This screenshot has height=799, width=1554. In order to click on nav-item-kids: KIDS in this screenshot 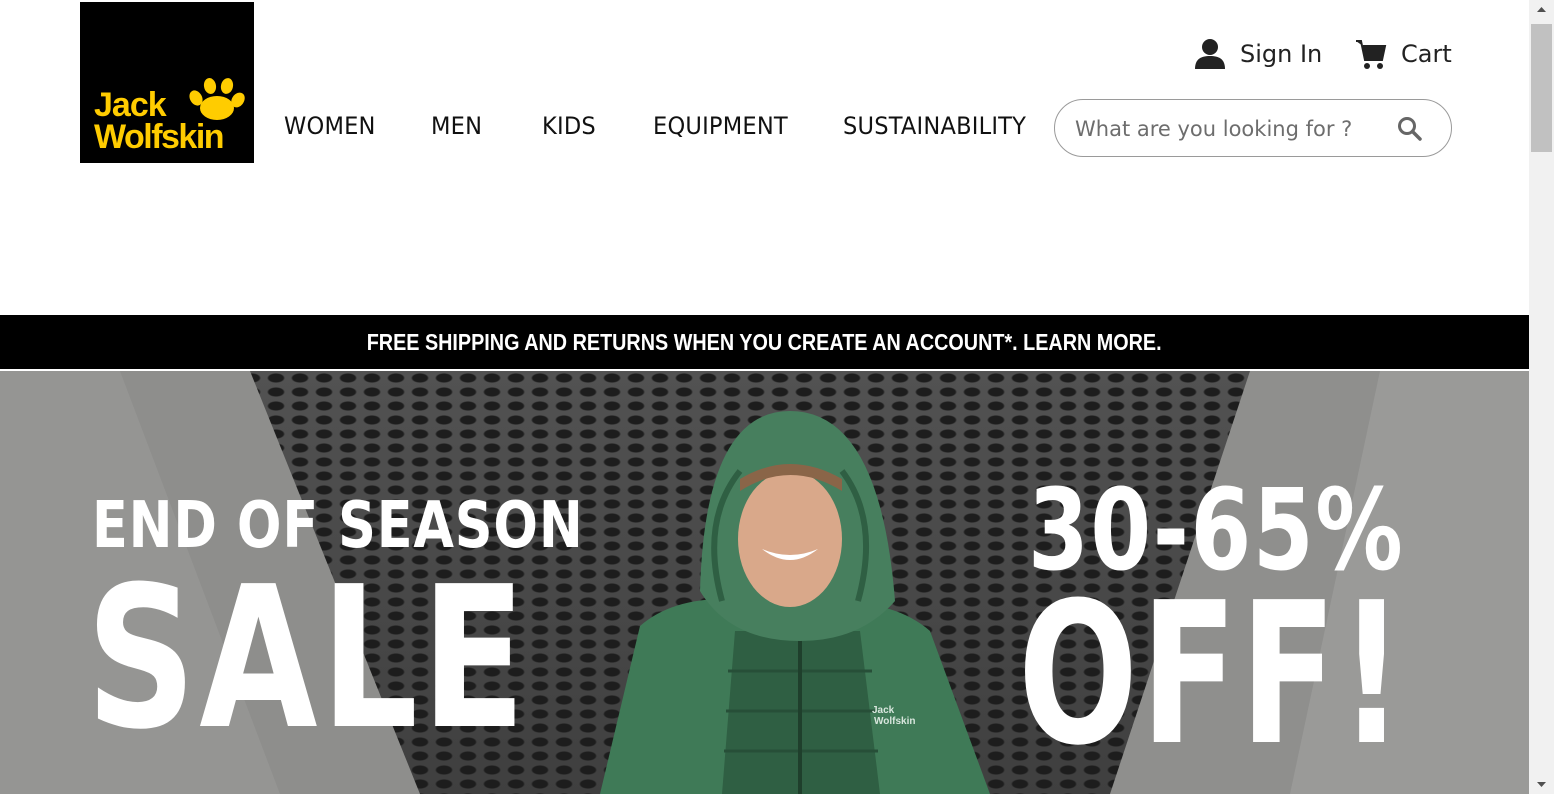, I will do `click(569, 126)`.